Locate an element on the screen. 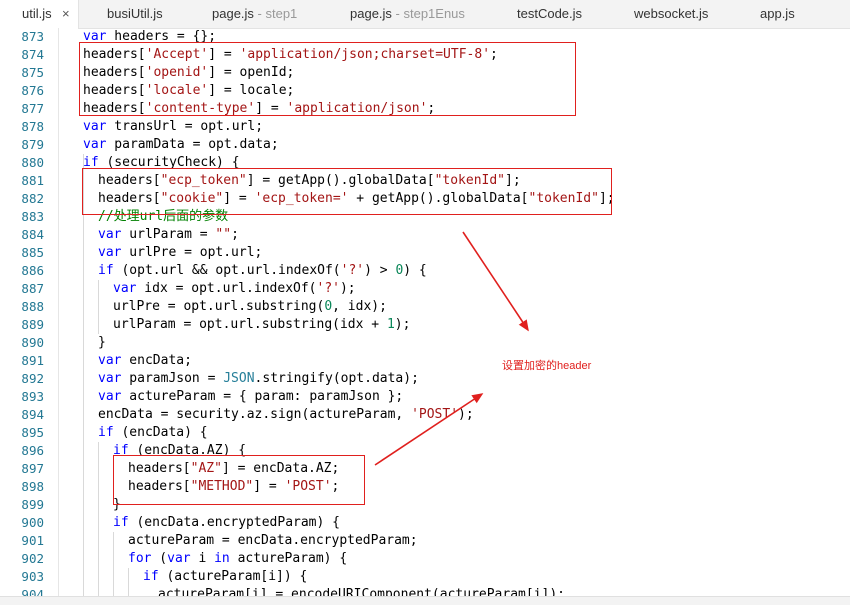 The height and width of the screenshot is (605, 850). code-line: var paramData = opt.data; is located at coordinates (181, 144).